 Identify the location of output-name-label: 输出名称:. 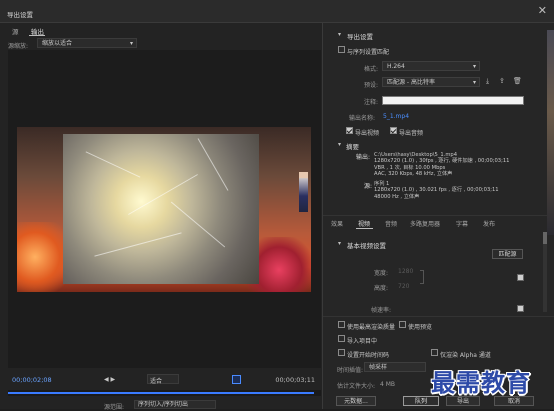
(362, 118).